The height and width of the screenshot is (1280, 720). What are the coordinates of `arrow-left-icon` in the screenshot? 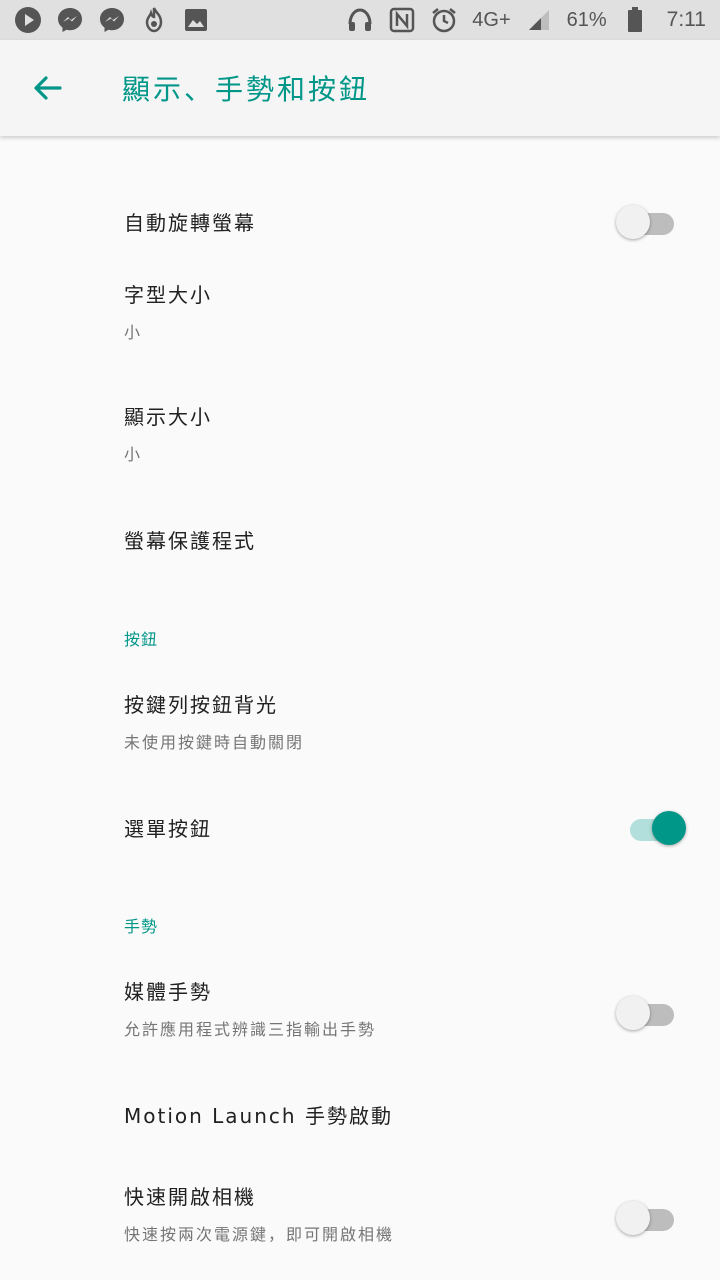 It's located at (48, 88).